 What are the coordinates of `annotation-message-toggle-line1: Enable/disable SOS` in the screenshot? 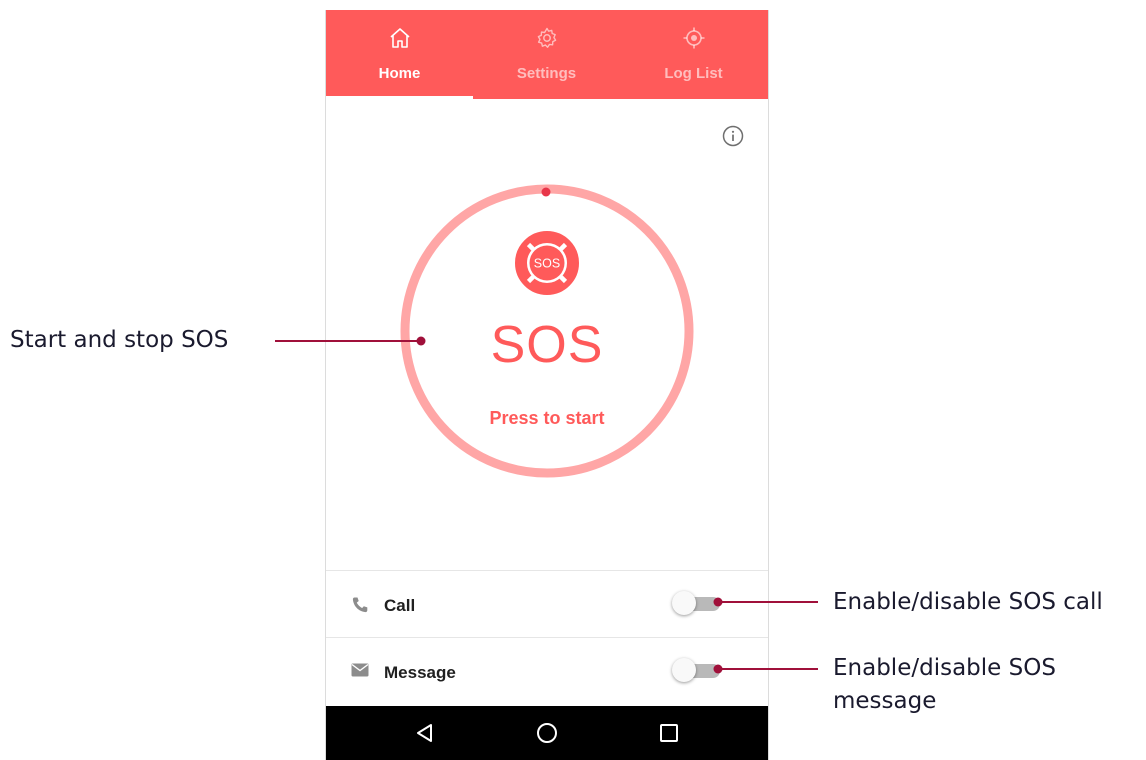 It's located at (944, 668).